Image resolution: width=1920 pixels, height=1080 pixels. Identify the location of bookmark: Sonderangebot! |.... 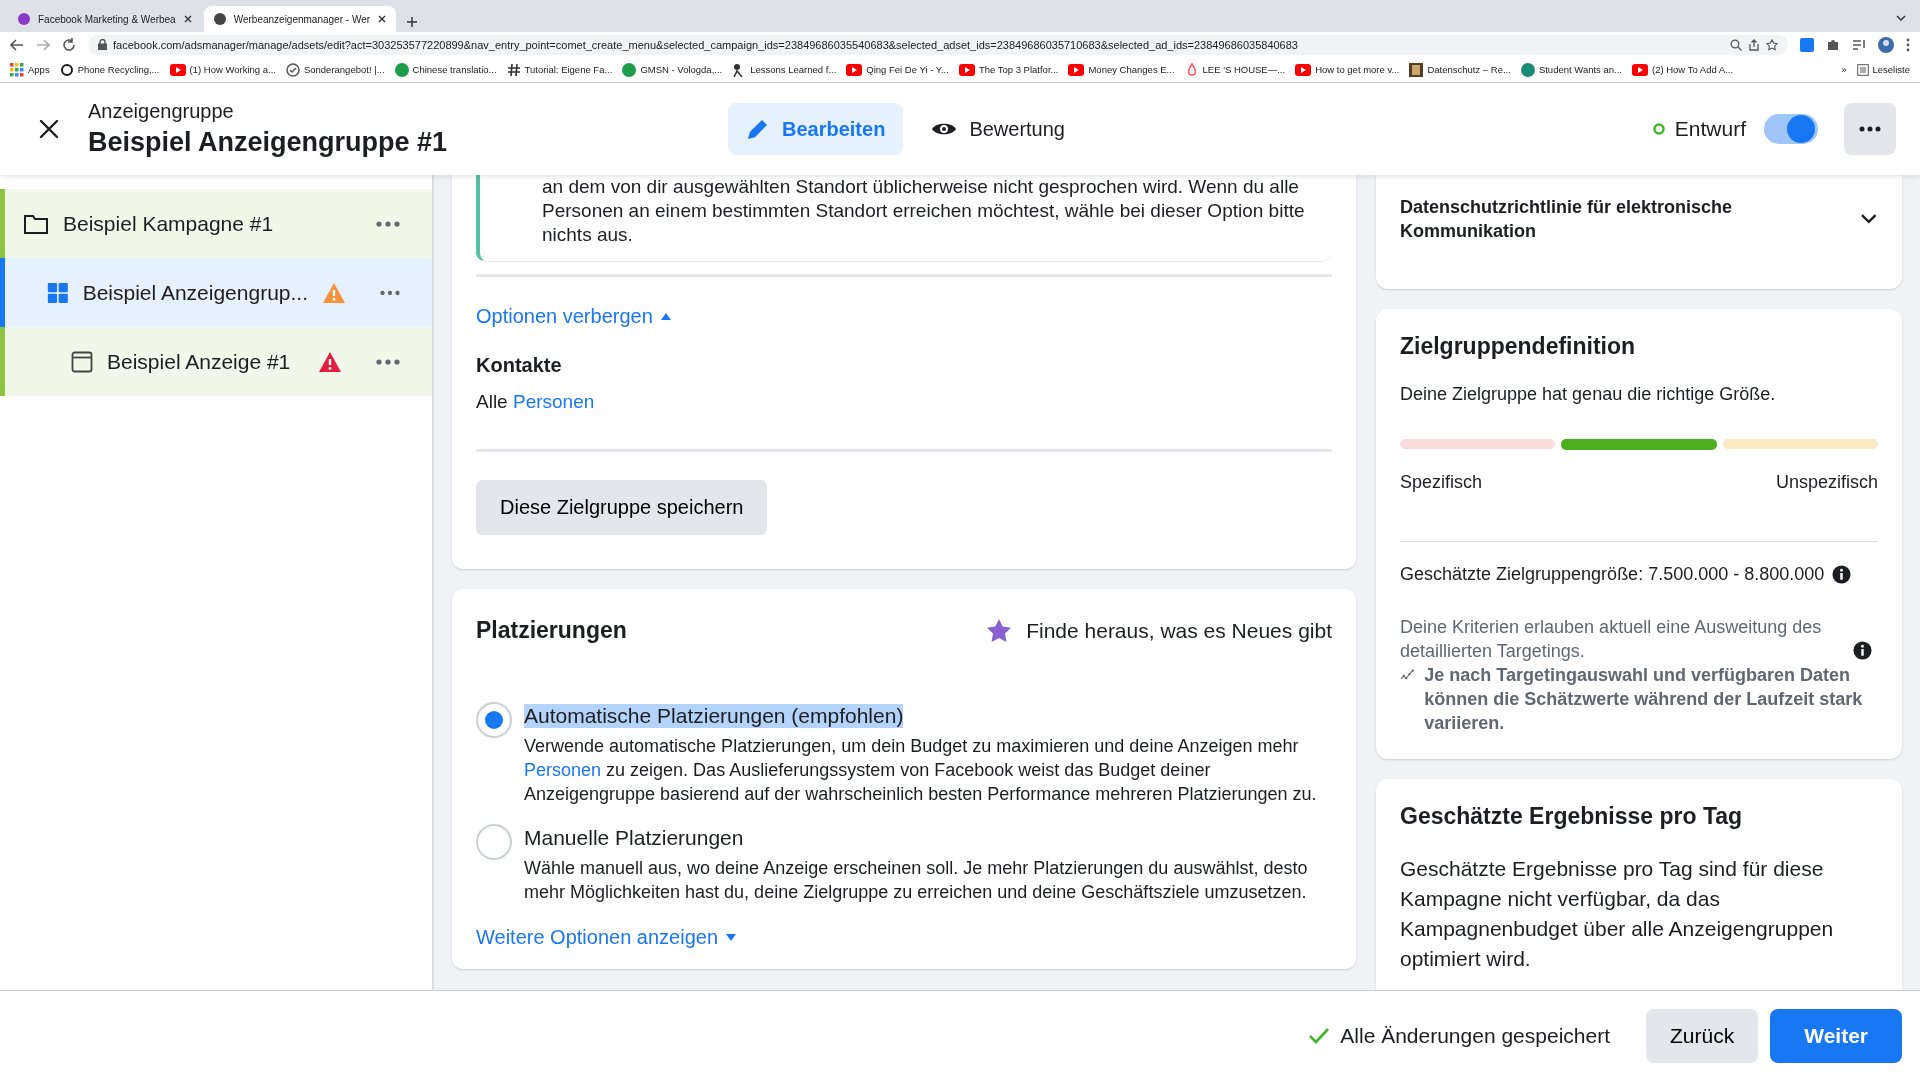
(335, 69).